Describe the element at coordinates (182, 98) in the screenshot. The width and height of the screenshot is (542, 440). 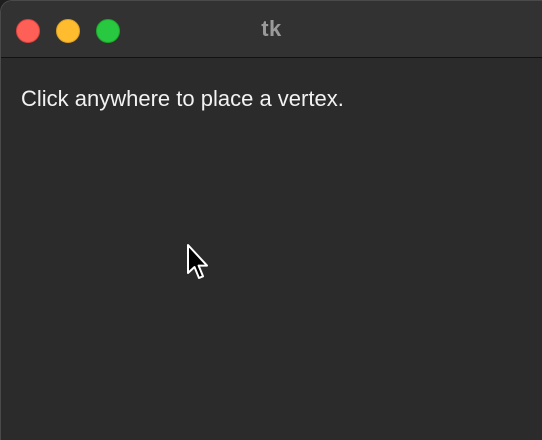
I see `instruction-text: Click anywhere to place a vertex.` at that location.